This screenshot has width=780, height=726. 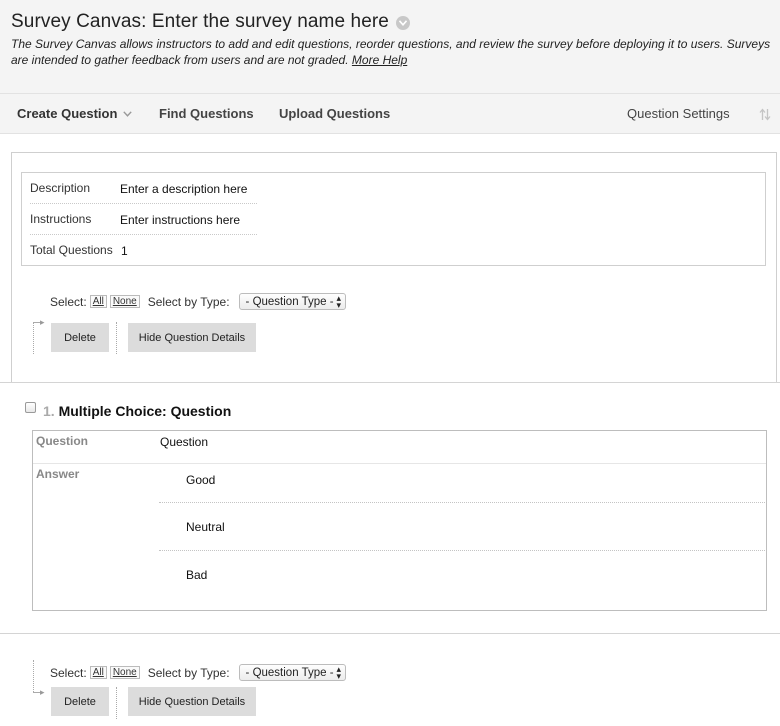 What do you see at coordinates (62, 441) in the screenshot?
I see `question-label: Question` at bounding box center [62, 441].